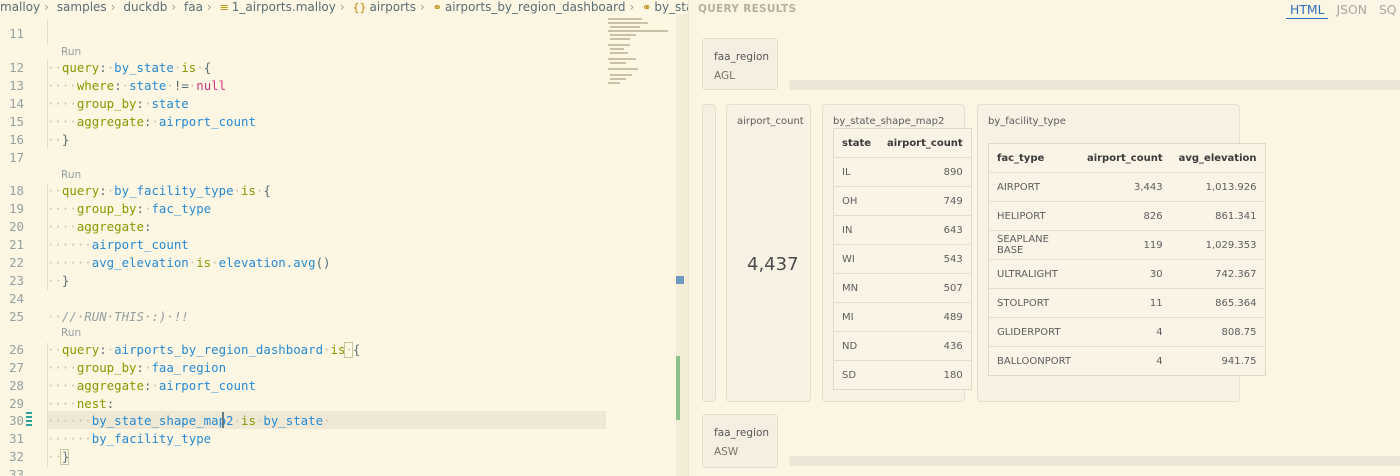  I want to click on breadcrumb-item: 1_airports.malloy, so click(284, 7).